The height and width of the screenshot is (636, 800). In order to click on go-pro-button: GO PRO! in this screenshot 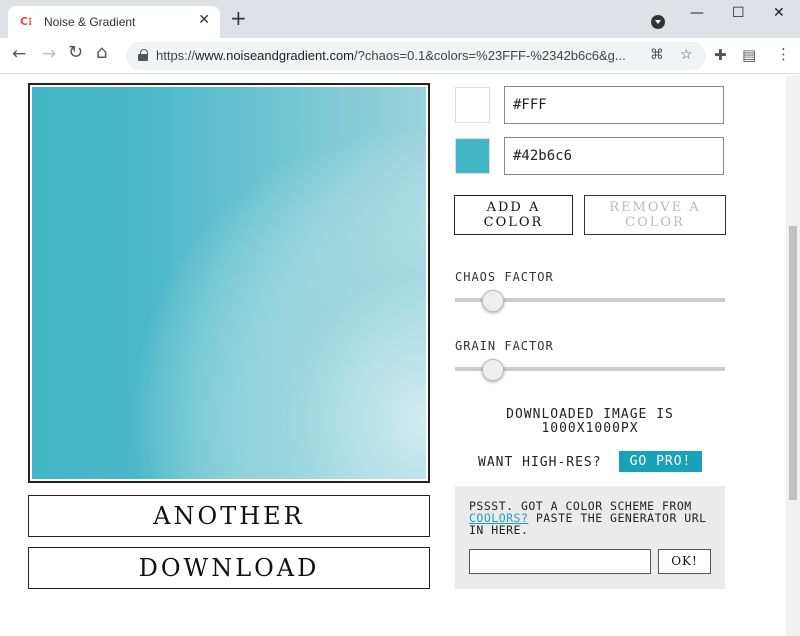, I will do `click(660, 461)`.